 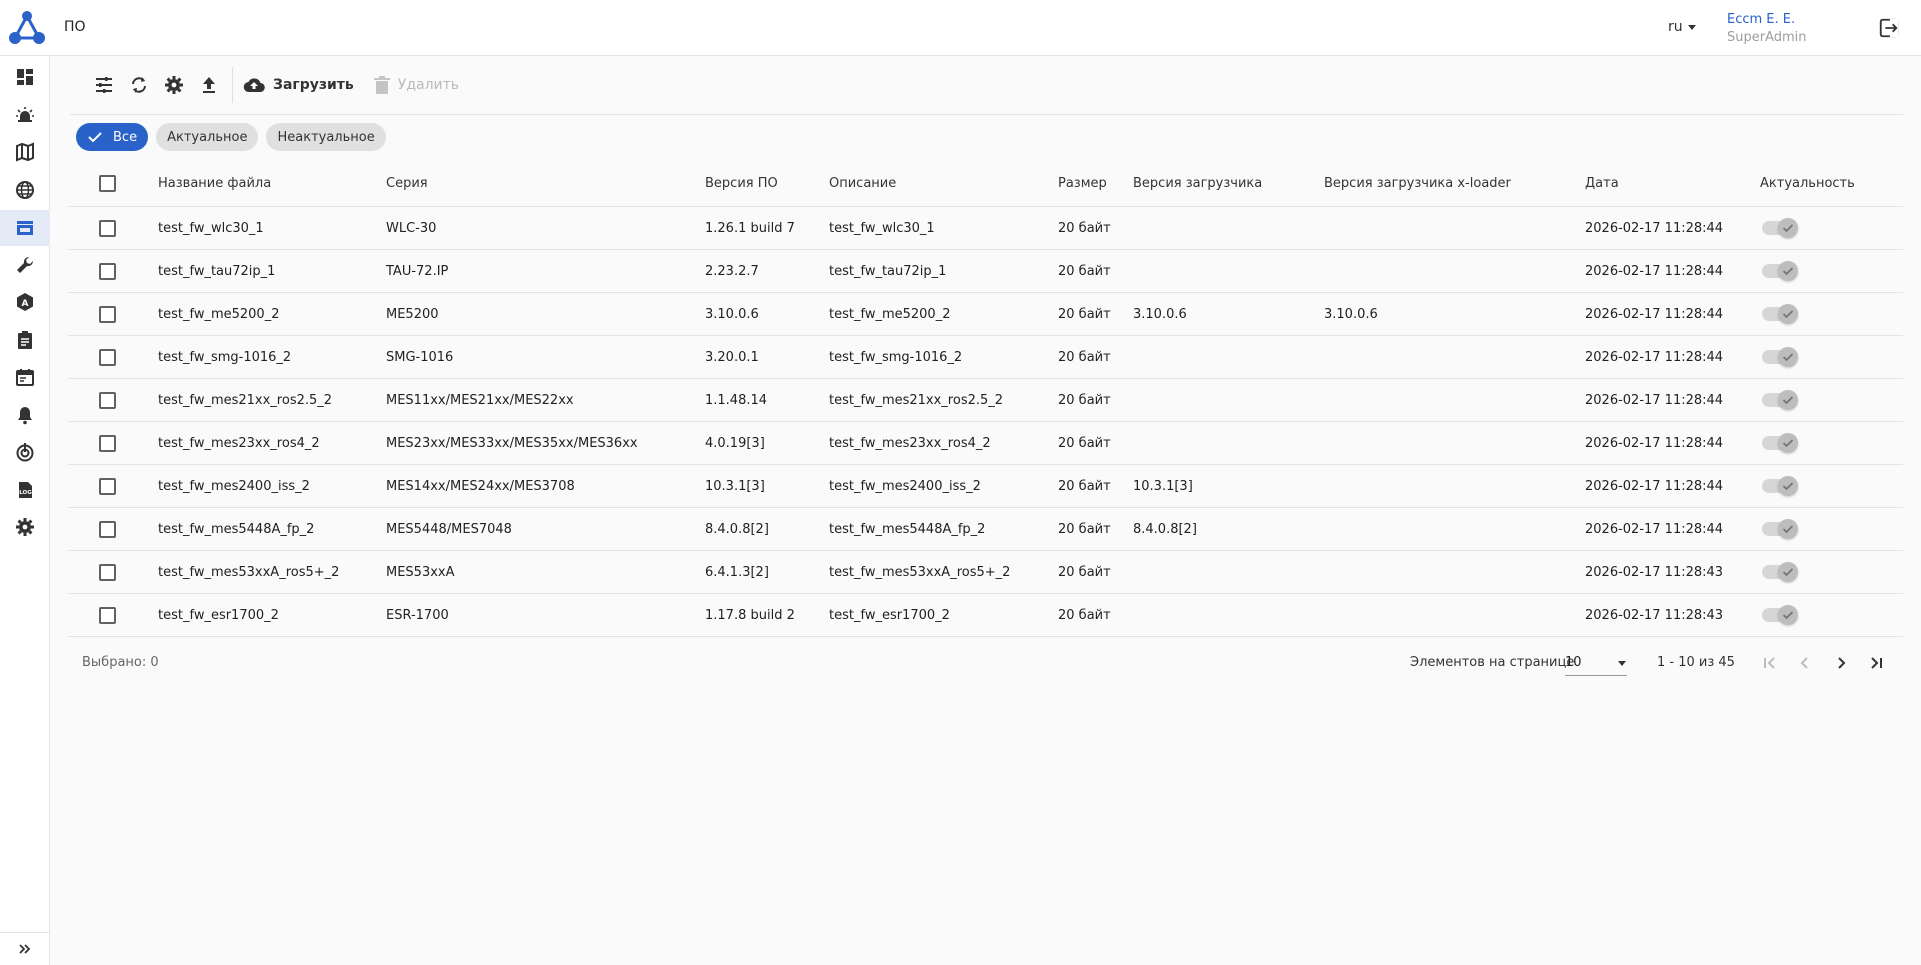 What do you see at coordinates (125, 137) in the screenshot?
I see `filter-chip-label: Все` at bounding box center [125, 137].